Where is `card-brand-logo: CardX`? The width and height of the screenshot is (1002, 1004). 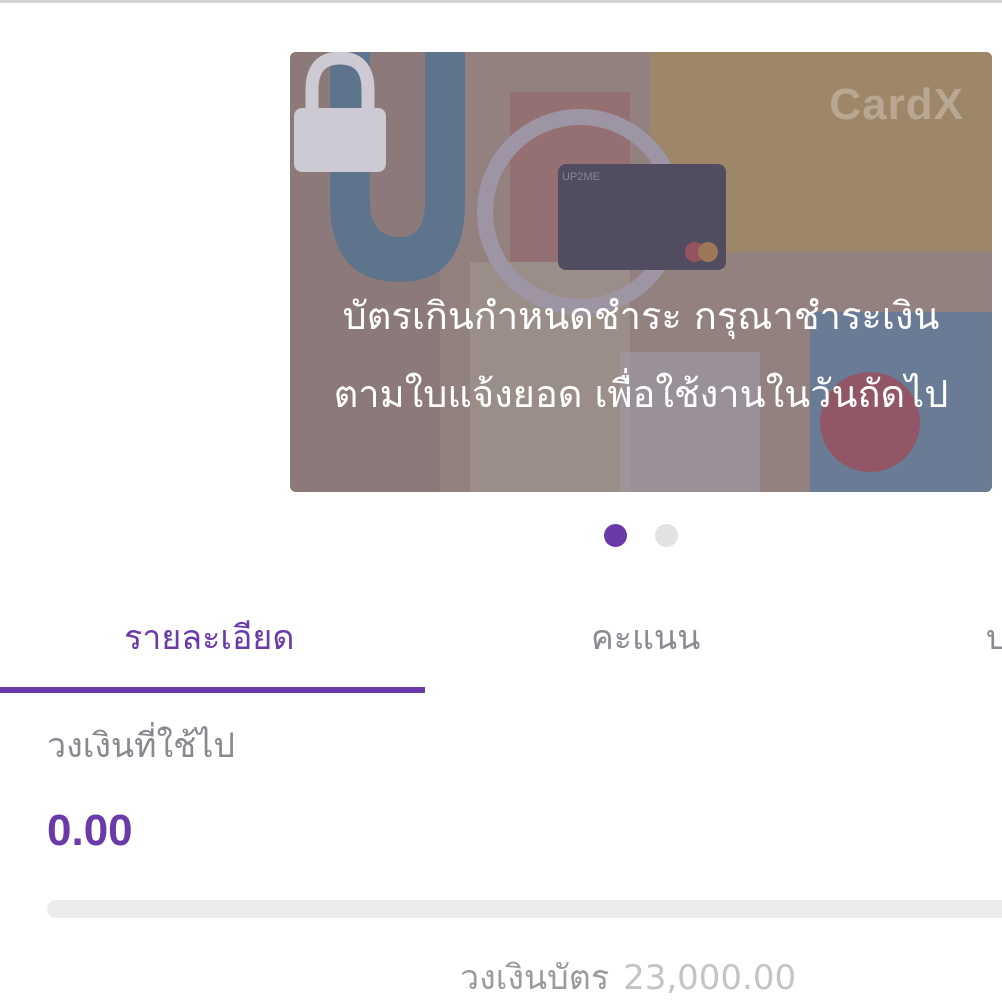 card-brand-logo: CardX is located at coordinates (896, 104).